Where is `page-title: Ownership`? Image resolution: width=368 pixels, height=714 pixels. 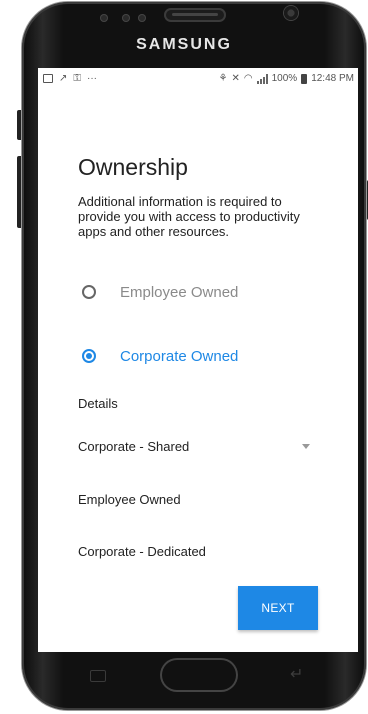
page-title: Ownership is located at coordinates (133, 167).